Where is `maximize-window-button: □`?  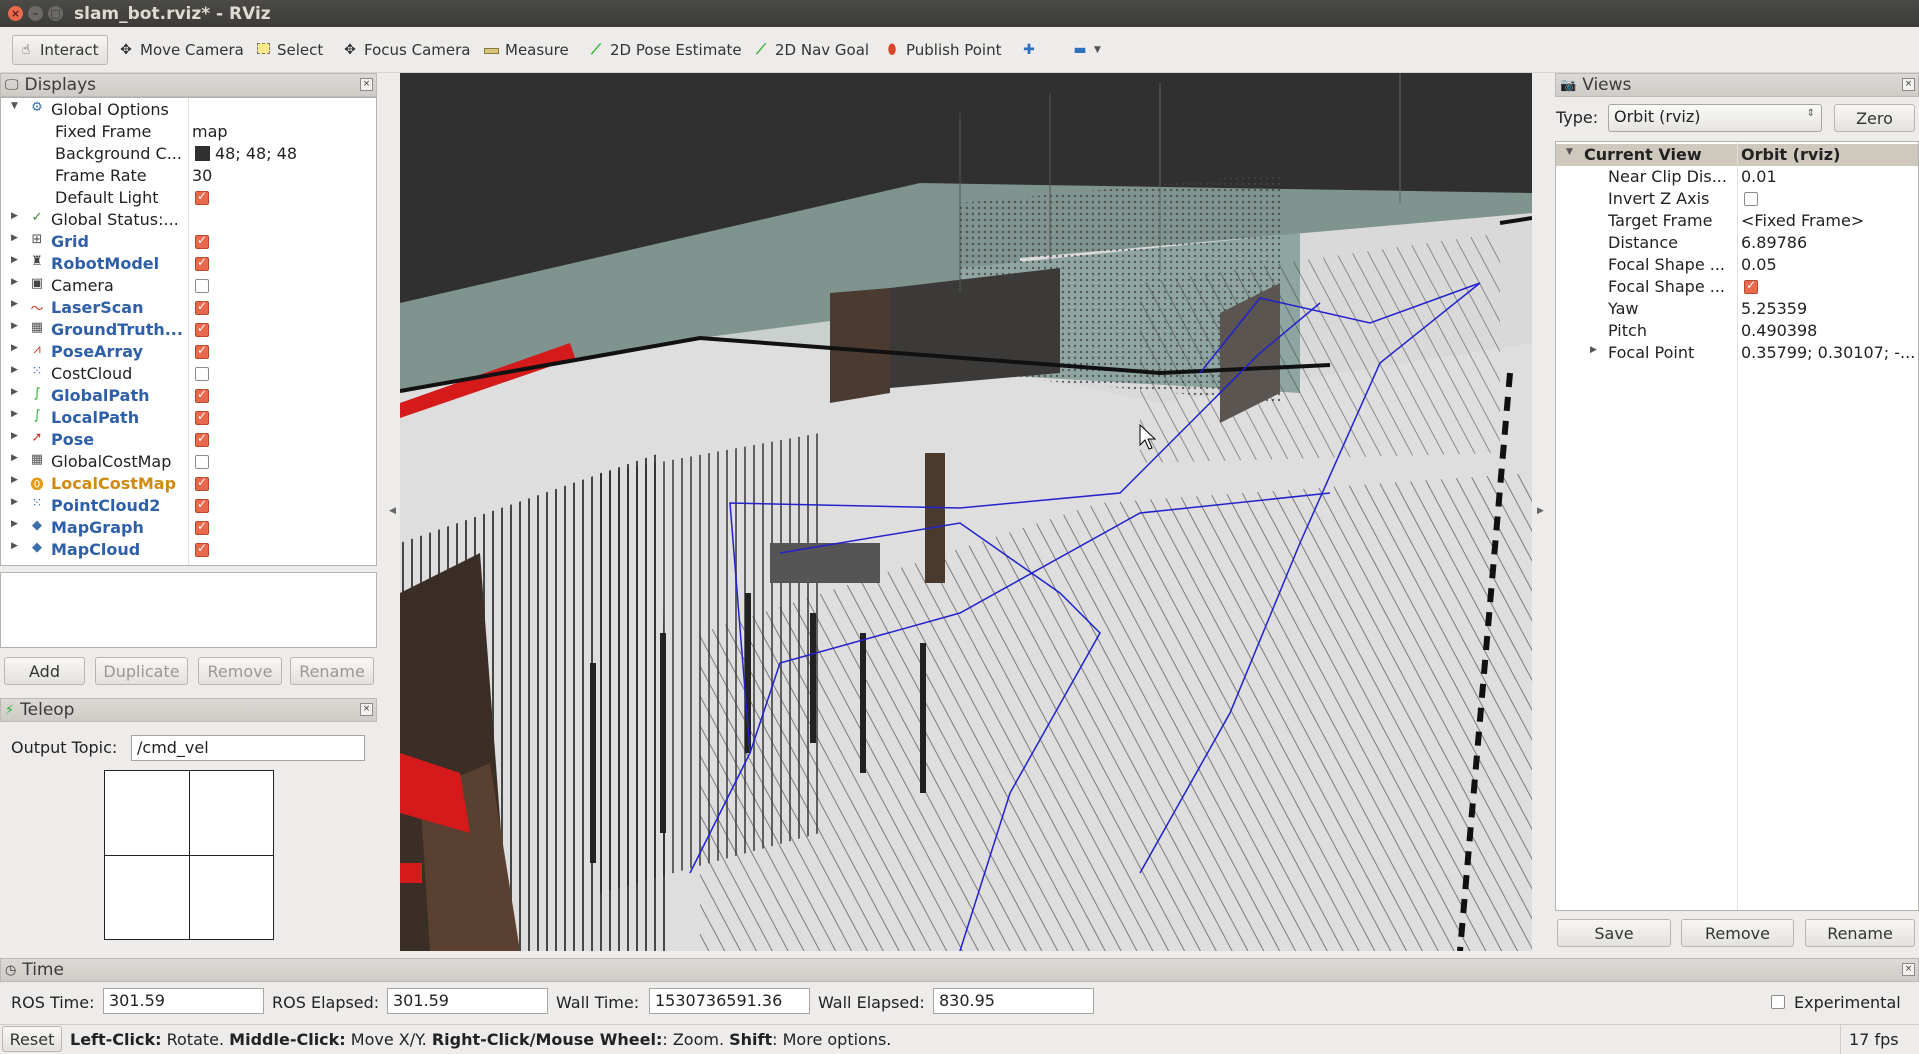 maximize-window-button: □ is located at coordinates (55, 13).